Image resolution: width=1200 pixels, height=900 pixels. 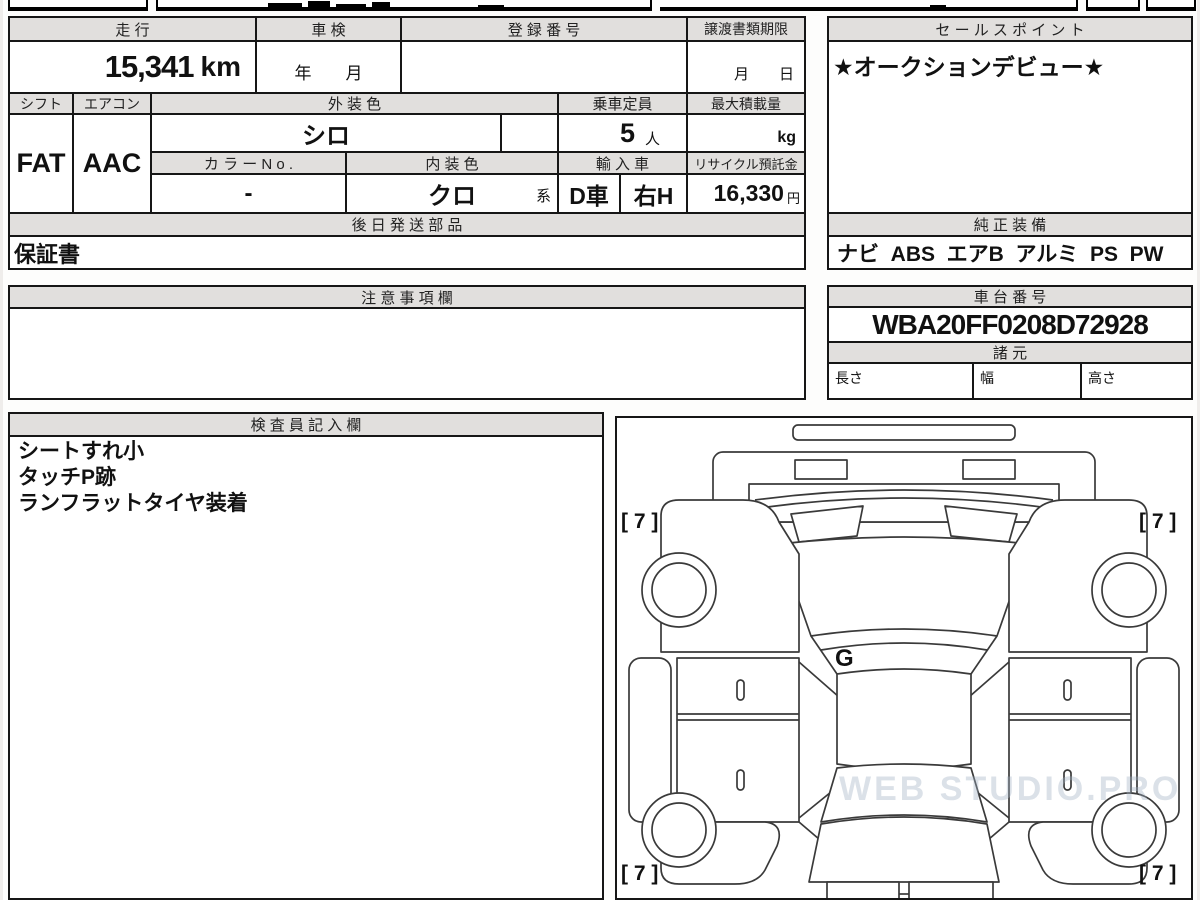 What do you see at coordinates (989, 469) in the screenshot?
I see `right-headlight` at bounding box center [989, 469].